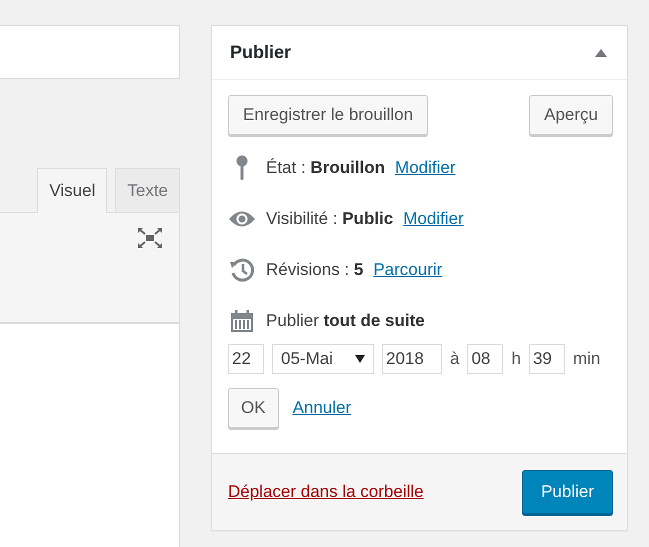 This screenshot has width=649, height=547. What do you see at coordinates (360, 359) in the screenshot?
I see `dropdown-arrow-icon` at bounding box center [360, 359].